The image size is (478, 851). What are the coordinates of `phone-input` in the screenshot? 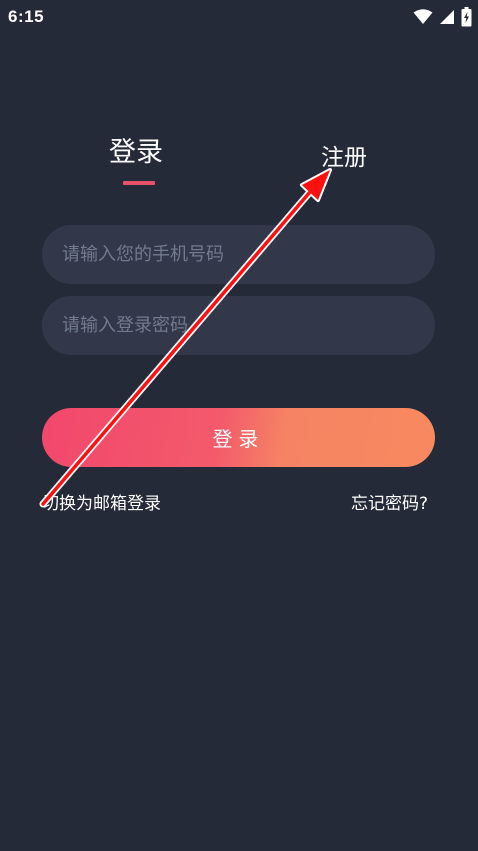 It's located at (238, 254).